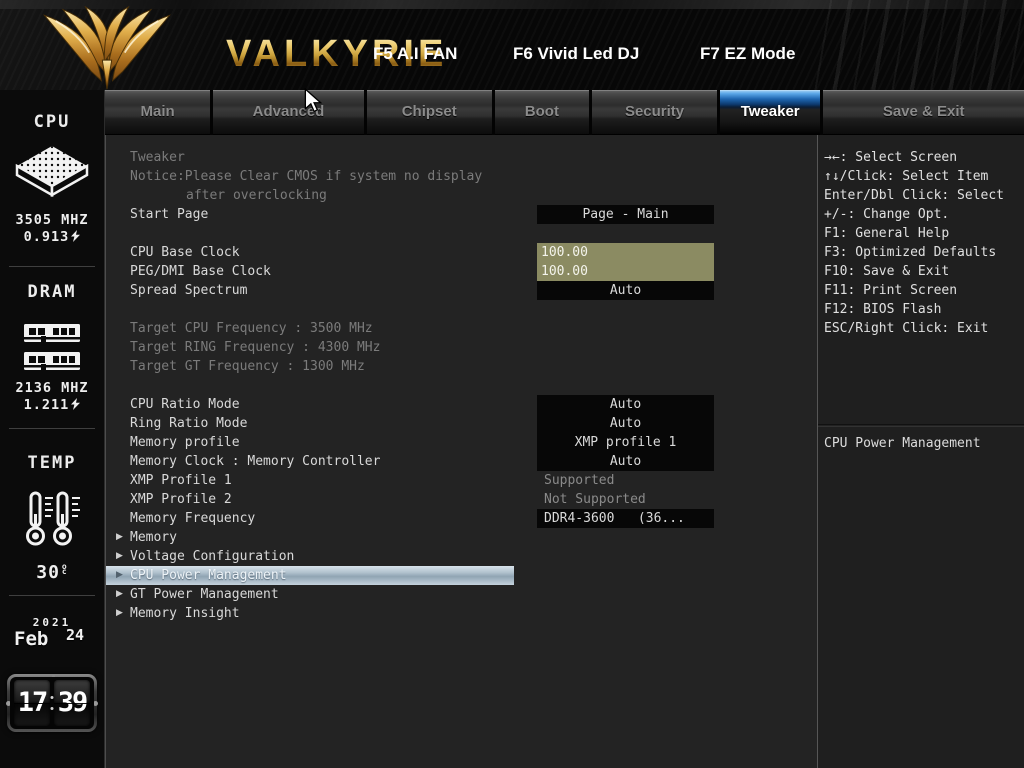 Image resolution: width=1024 pixels, height=768 pixels. What do you see at coordinates (52, 292) in the screenshot?
I see `dram-section-title: DRAM` at bounding box center [52, 292].